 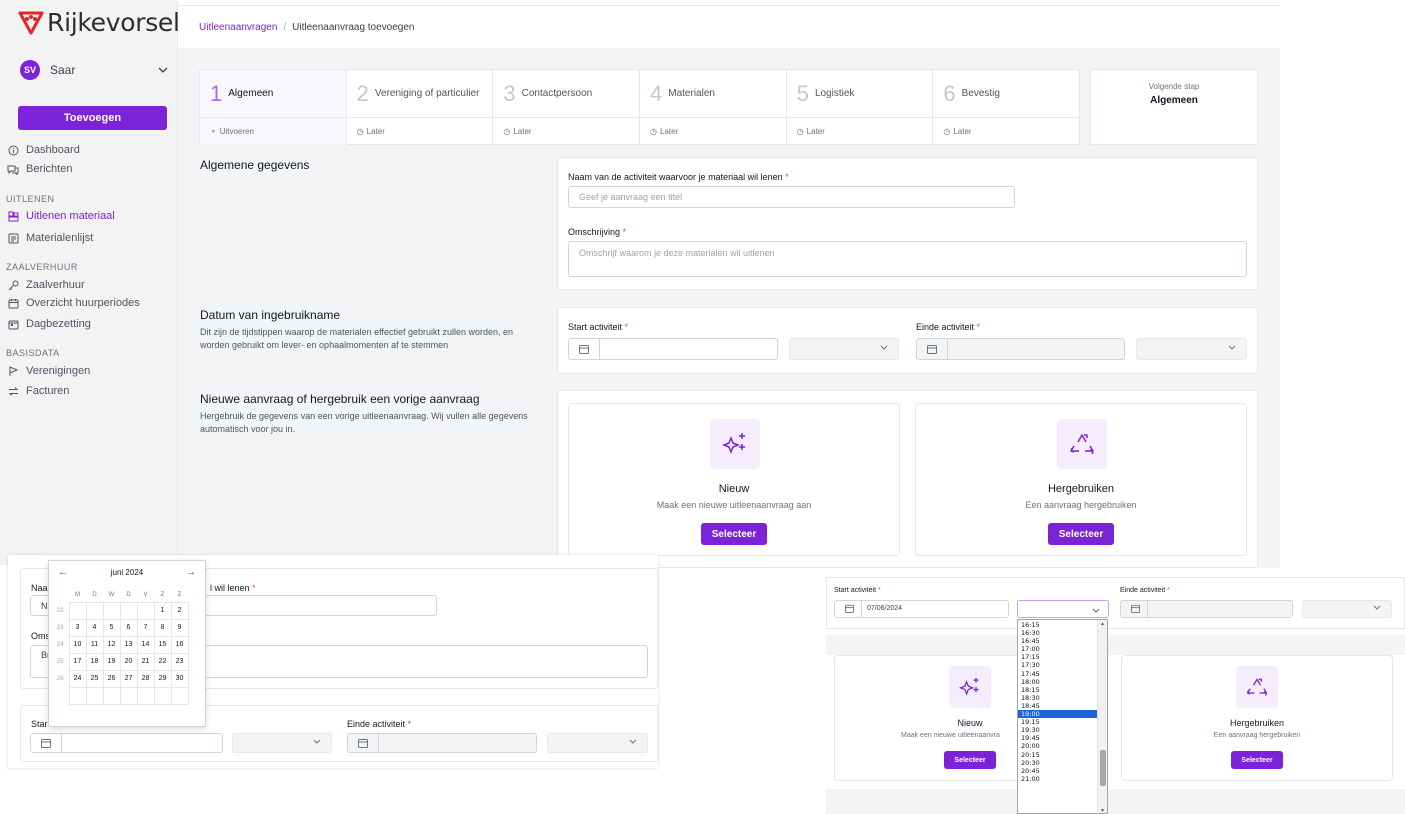 I want to click on overlay-select-reuse-button: Selecteer, so click(x=1257, y=760).